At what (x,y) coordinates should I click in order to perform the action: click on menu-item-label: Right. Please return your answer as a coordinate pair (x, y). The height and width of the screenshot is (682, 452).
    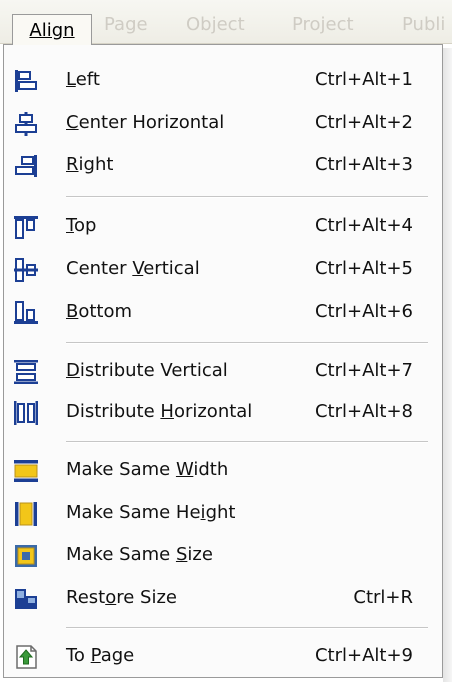
    Looking at the image, I should click on (90, 164).